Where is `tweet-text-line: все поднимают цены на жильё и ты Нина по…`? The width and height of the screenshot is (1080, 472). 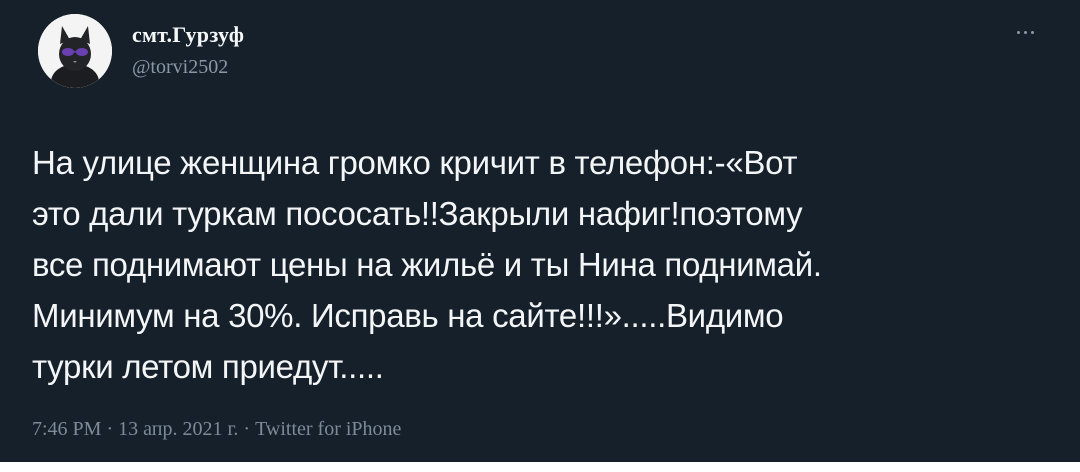
tweet-text-line: все поднимают цены на жильё и ты Нина по… is located at coordinates (427, 264).